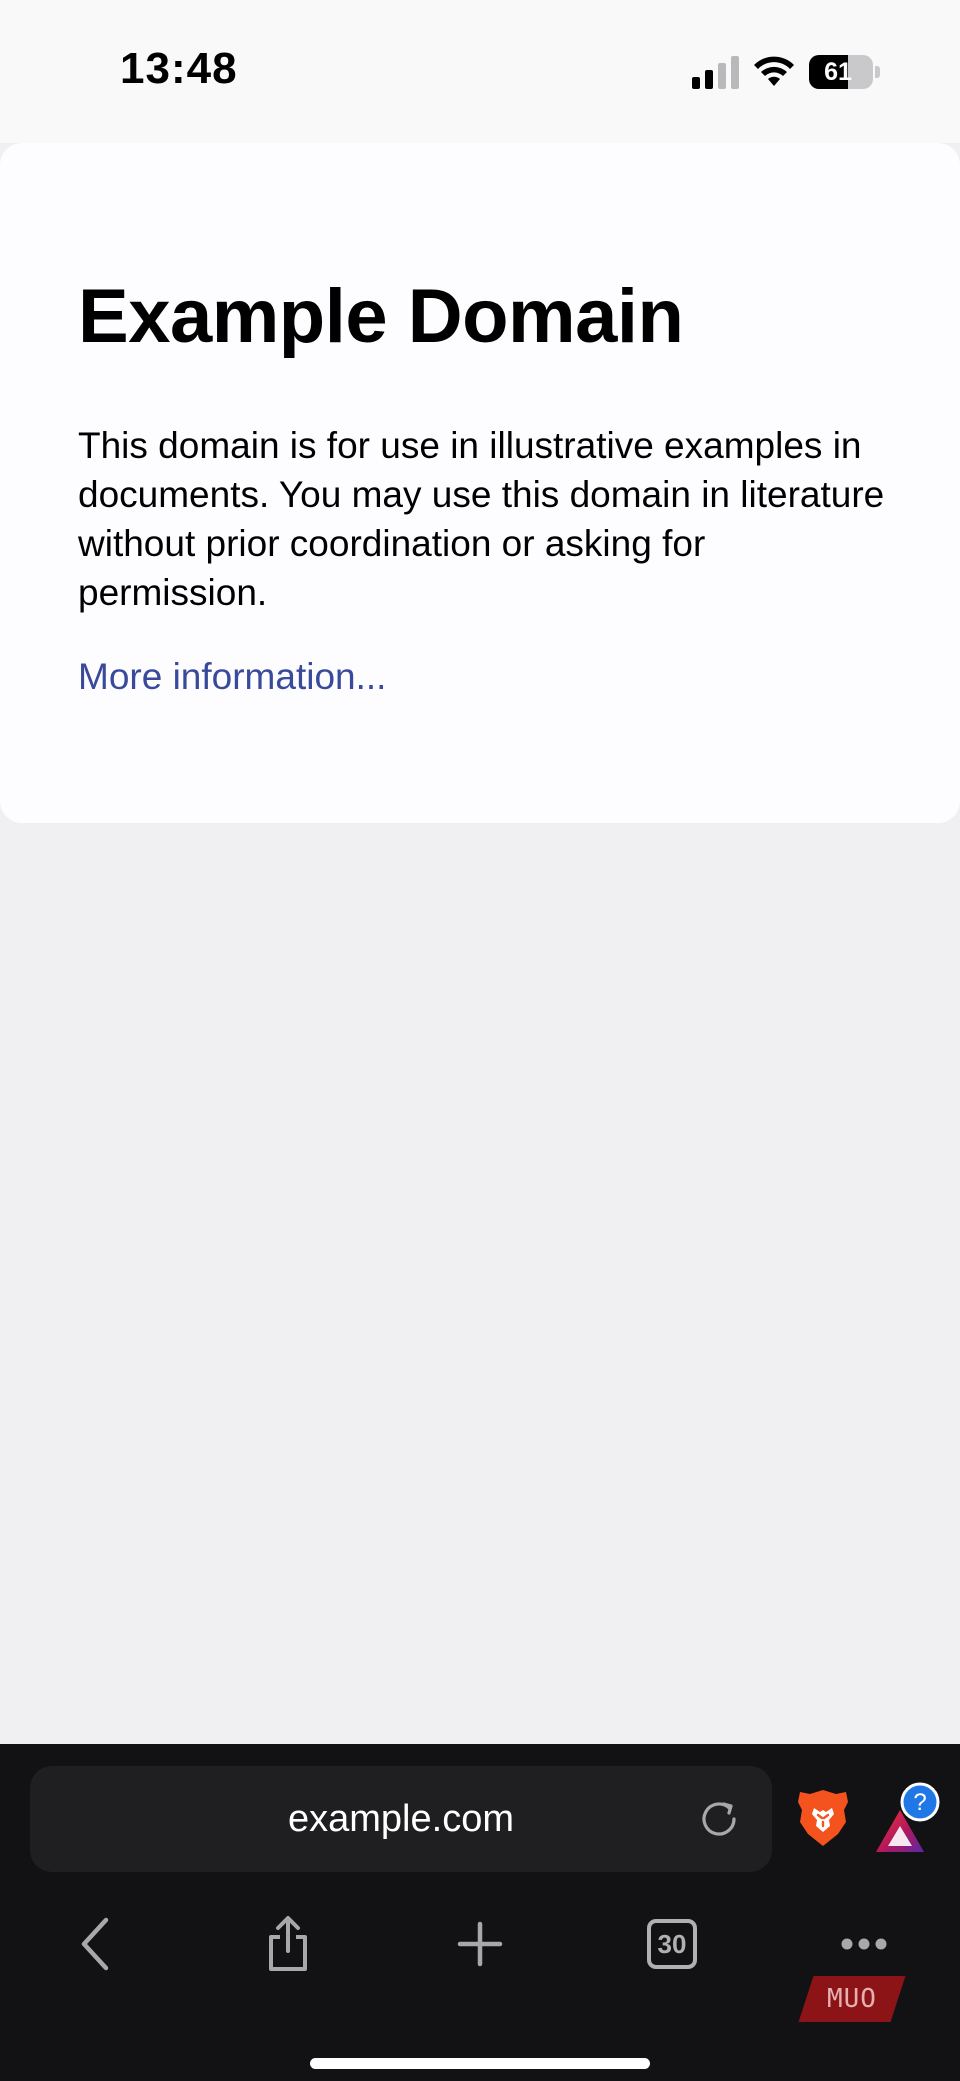 The height and width of the screenshot is (2081, 960). I want to click on tabs-icon: 30, so click(672, 1944).